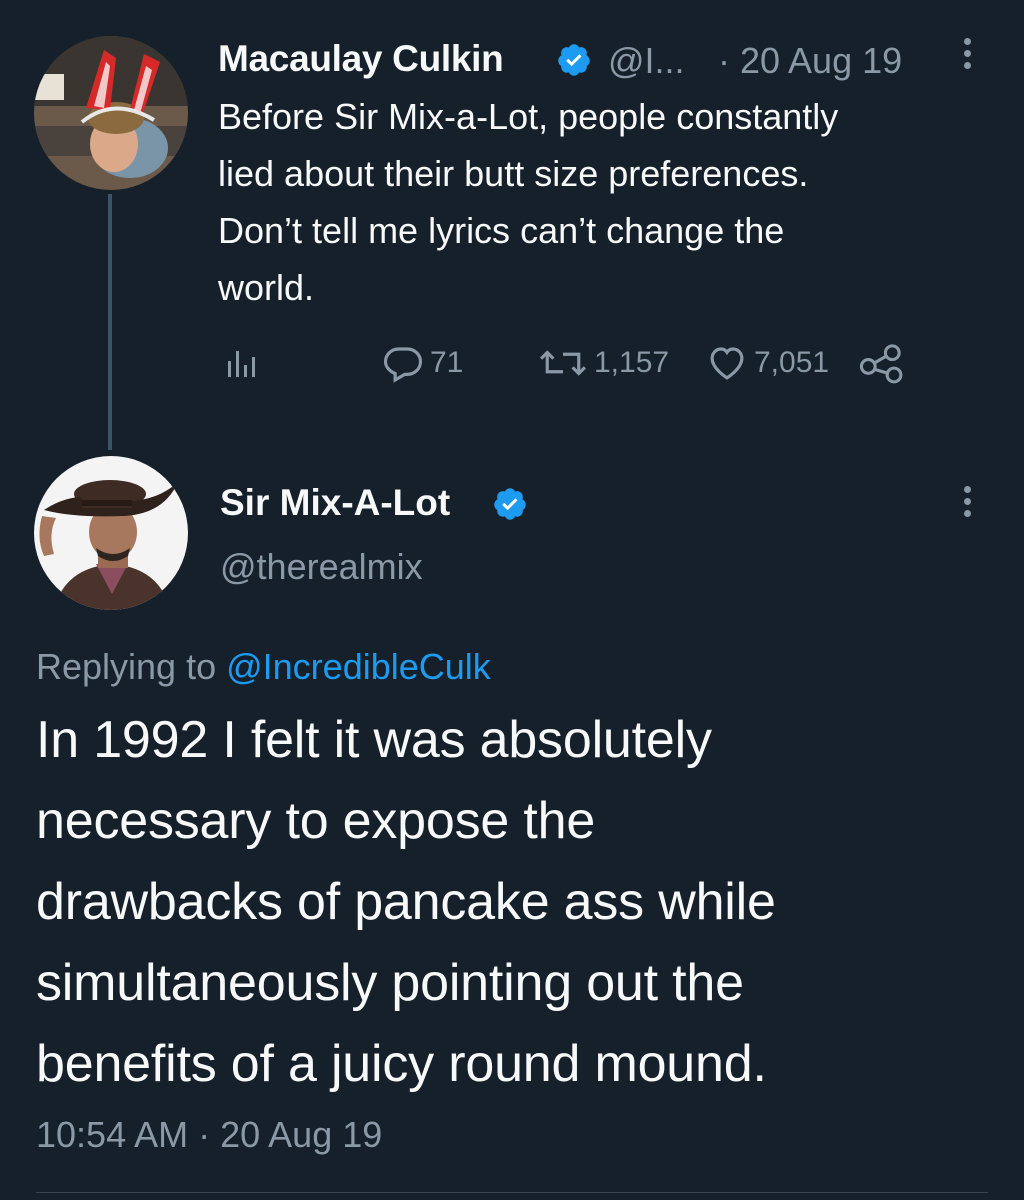 The width and height of the screenshot is (1024, 1200). Describe the element at coordinates (967, 504) in the screenshot. I see `reply-more-options-icon` at that location.